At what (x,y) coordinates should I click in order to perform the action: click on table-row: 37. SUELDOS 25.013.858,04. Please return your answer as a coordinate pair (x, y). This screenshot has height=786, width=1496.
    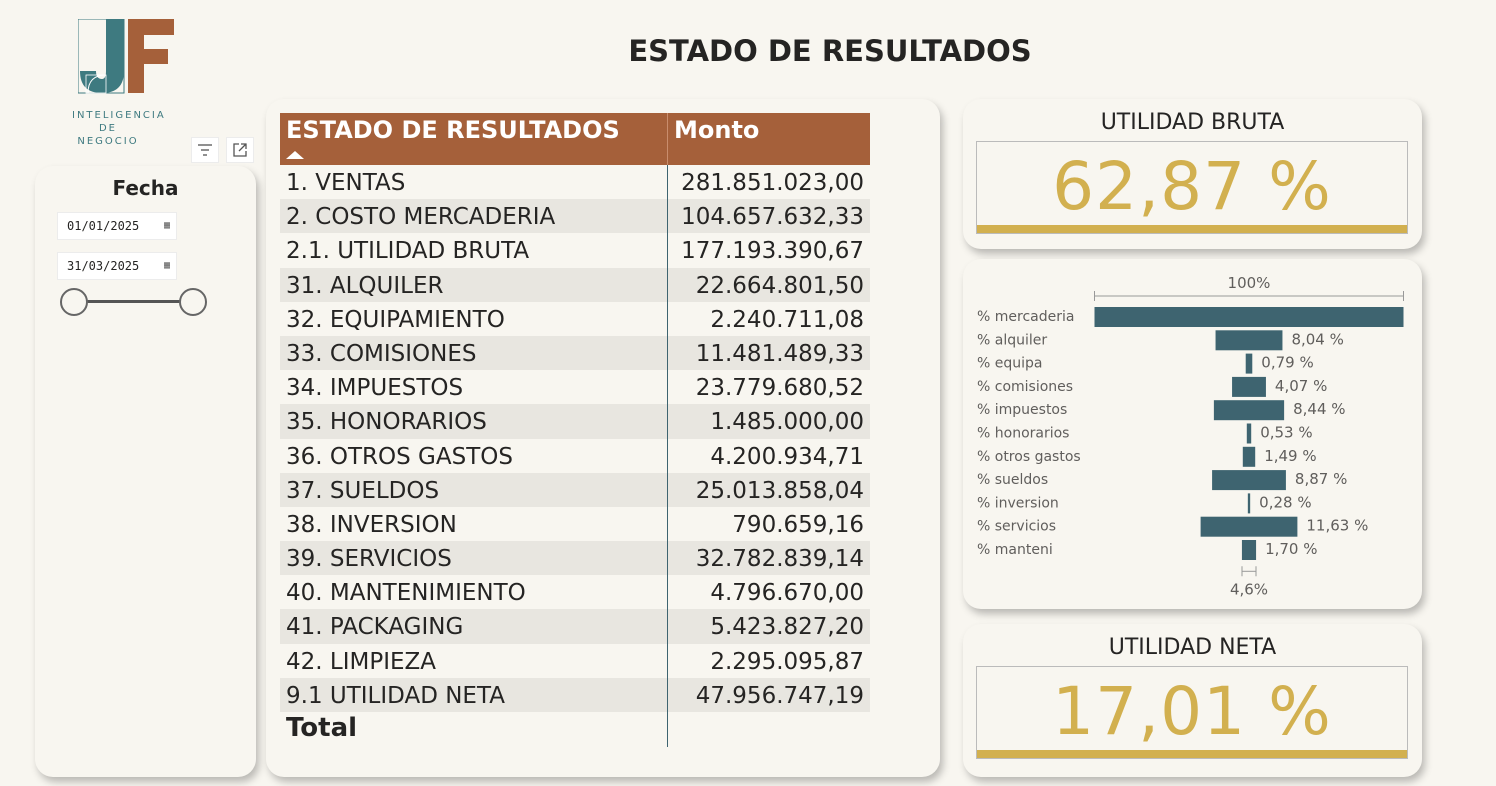
    Looking at the image, I should click on (575, 489).